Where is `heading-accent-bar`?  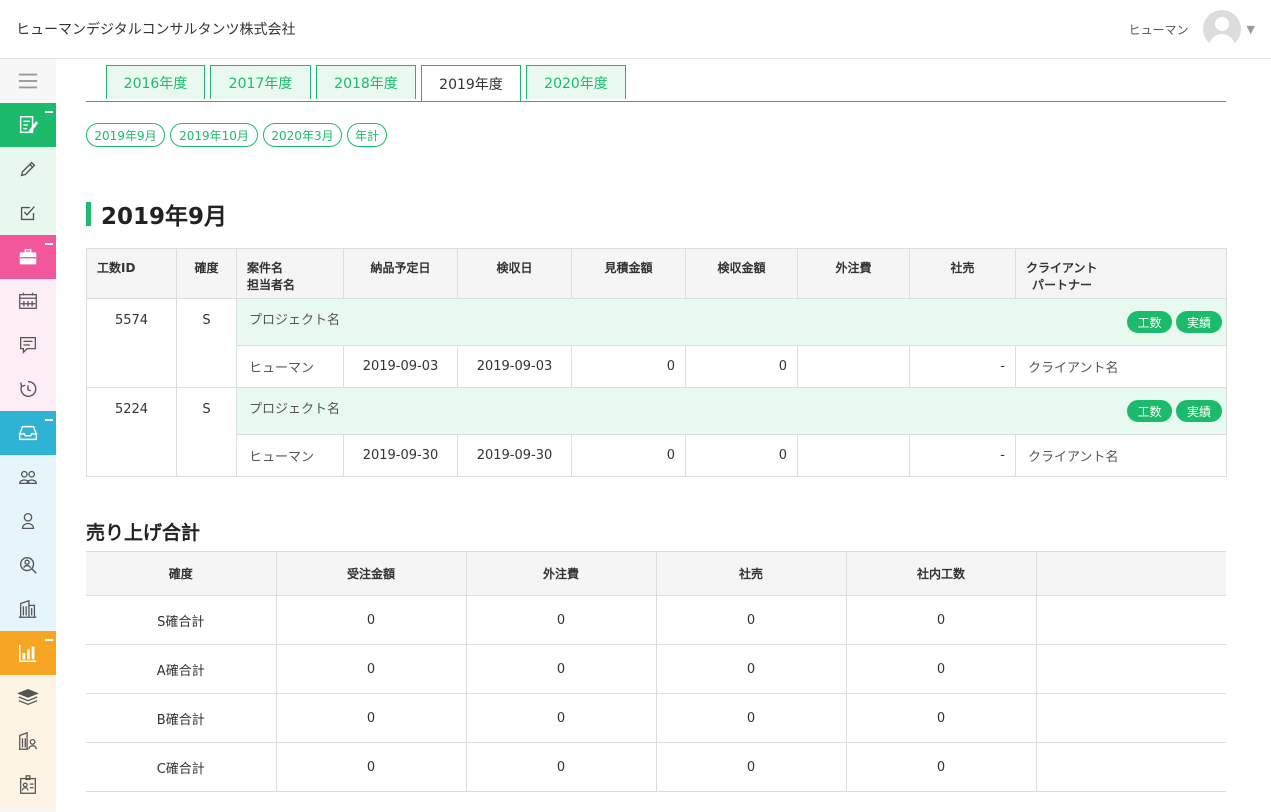 heading-accent-bar is located at coordinates (88, 214).